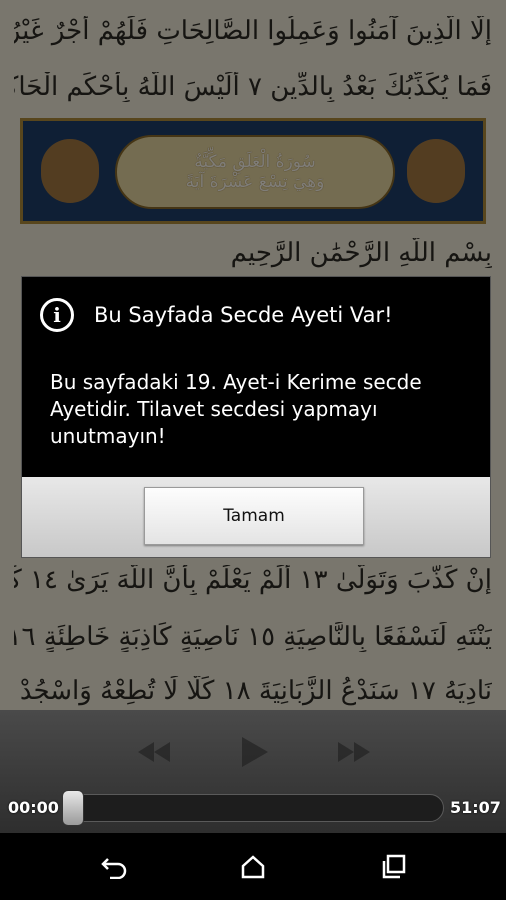 This screenshot has width=506, height=900. I want to click on current-time: 00:00, so click(33, 807).